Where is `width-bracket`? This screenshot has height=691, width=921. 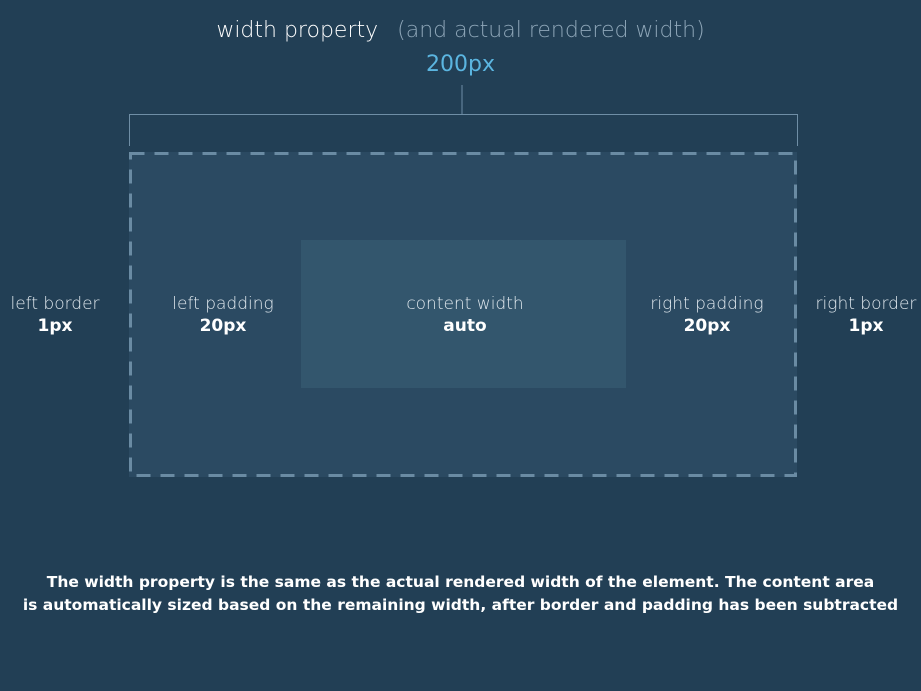
width-bracket is located at coordinates (463, 115).